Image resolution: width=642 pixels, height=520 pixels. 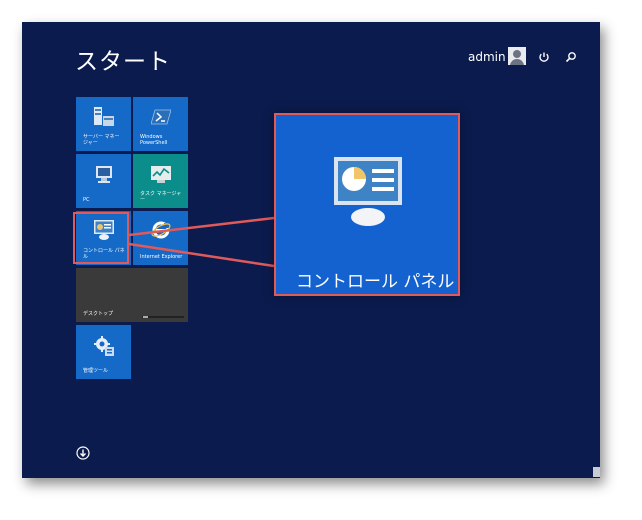 I want to click on control-panel-icon, so click(x=368, y=191).